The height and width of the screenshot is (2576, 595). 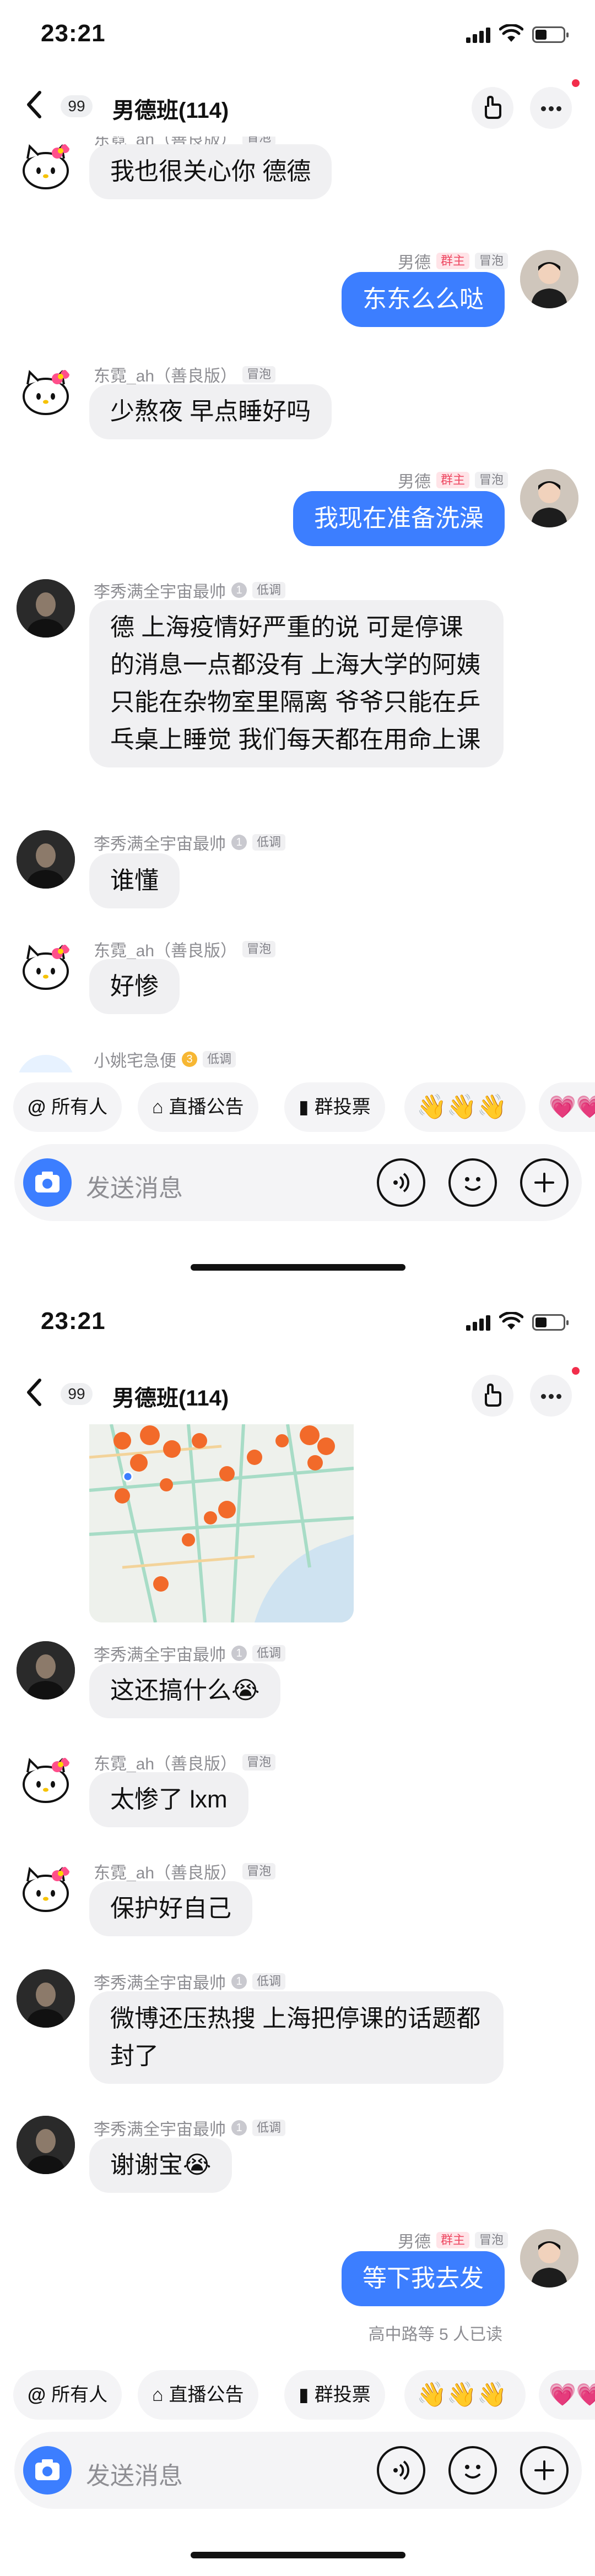 What do you see at coordinates (134, 986) in the screenshot?
I see `message-bubble: 好惨` at bounding box center [134, 986].